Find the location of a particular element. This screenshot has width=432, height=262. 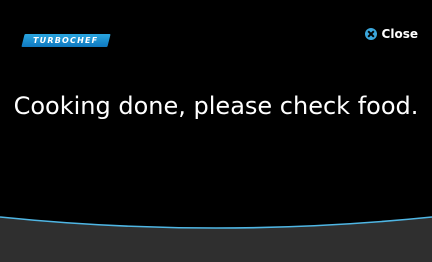

logo-text: TURBOCHEF is located at coordinates (66, 40).